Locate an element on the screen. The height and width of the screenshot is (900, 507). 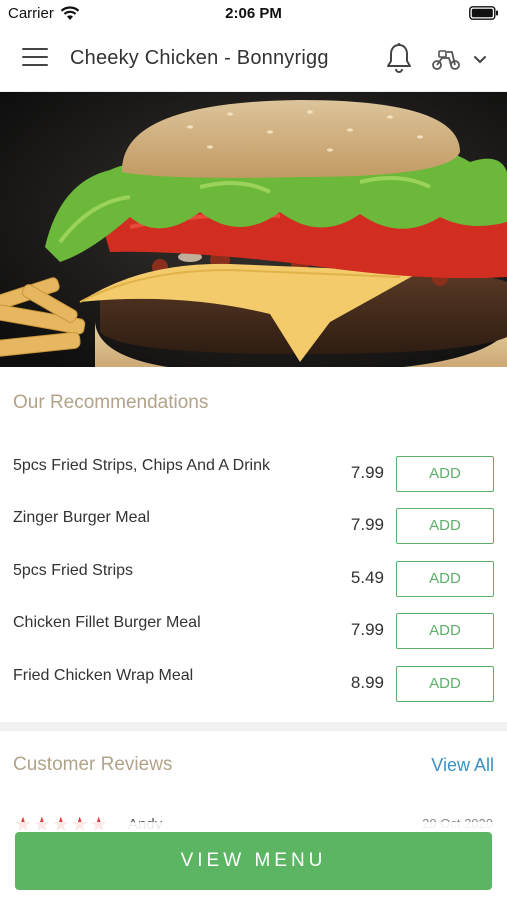
view-all-reviews-link: View All is located at coordinates (462, 765).